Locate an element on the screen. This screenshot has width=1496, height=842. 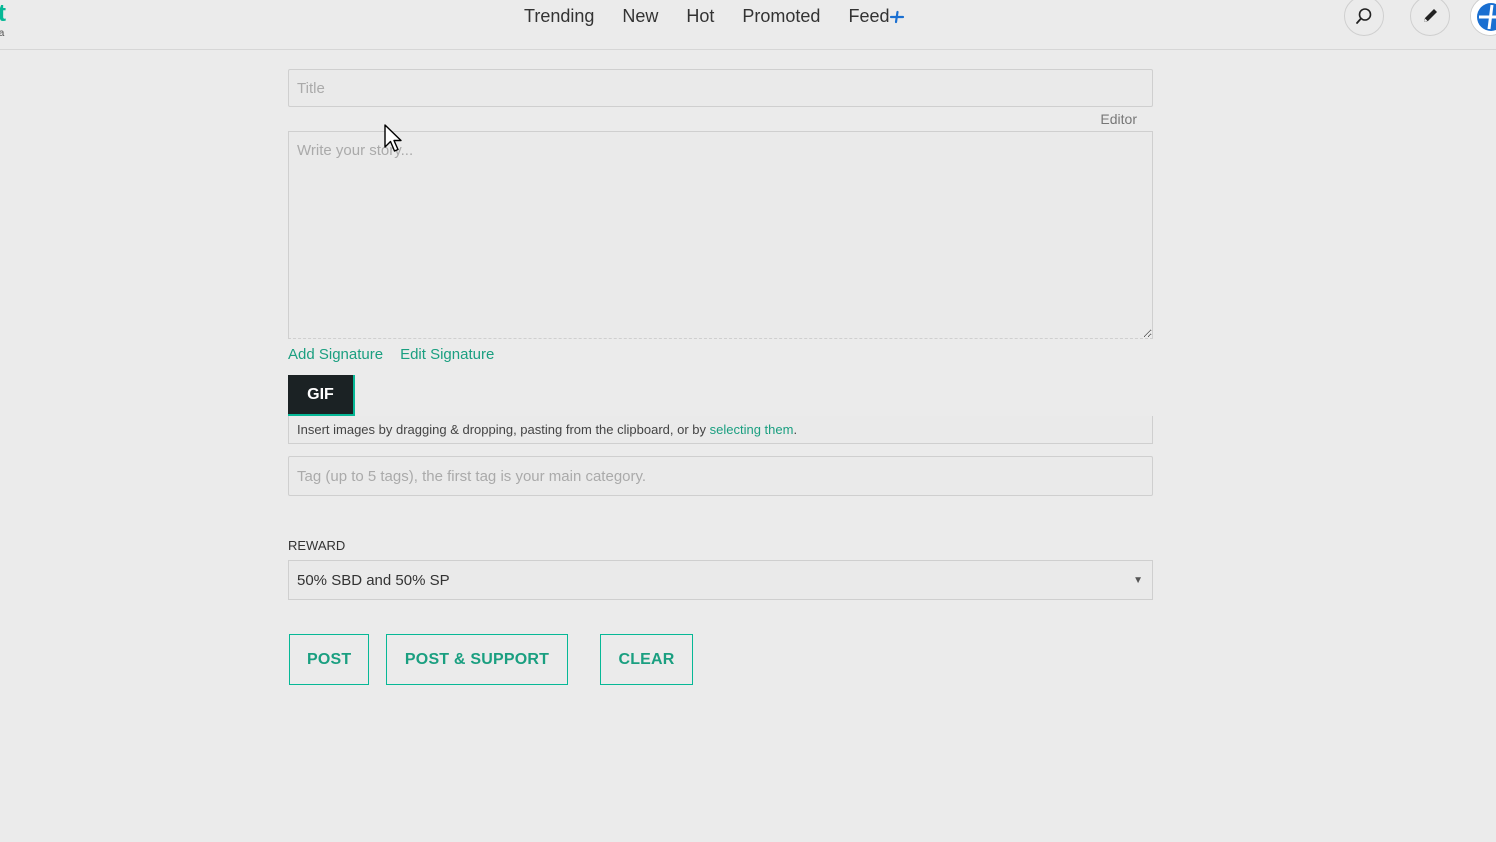
post-button: POST is located at coordinates (329, 659).